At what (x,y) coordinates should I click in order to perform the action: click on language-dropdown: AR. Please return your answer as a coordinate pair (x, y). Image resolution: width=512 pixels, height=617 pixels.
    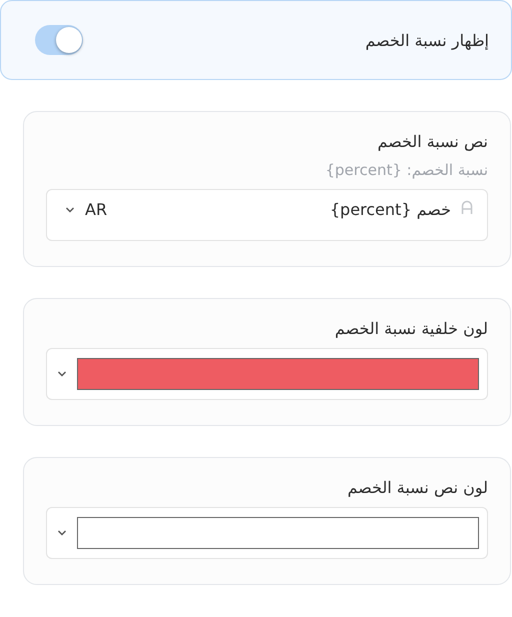
    Looking at the image, I should click on (86, 209).